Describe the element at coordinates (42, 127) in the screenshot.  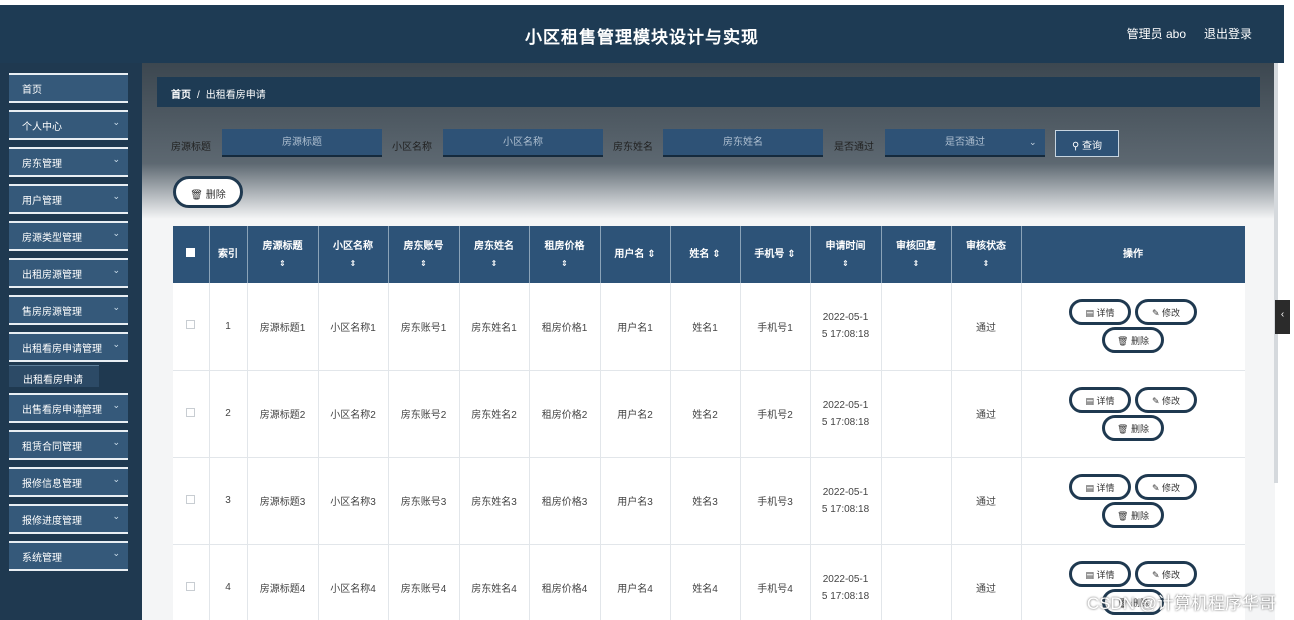
I see `sidebar-item-label: 个人中心` at that location.